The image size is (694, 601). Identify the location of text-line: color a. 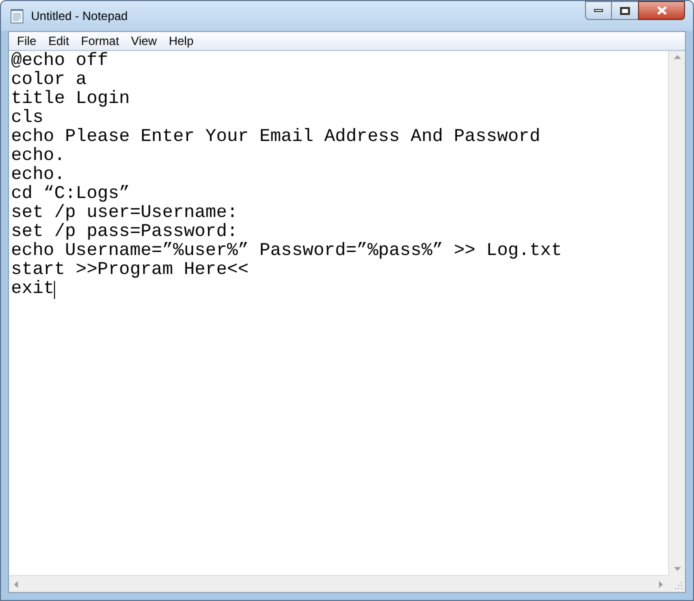
(49, 80).